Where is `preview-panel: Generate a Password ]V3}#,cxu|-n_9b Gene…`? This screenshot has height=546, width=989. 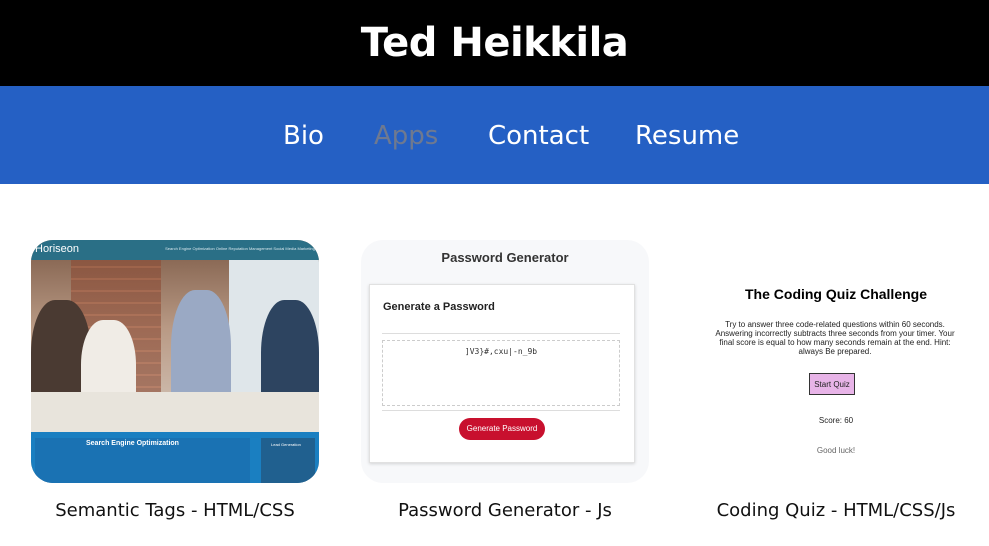
preview-panel: Generate a Password ]V3}#,cxu|-n_9b Gene… is located at coordinates (502, 373).